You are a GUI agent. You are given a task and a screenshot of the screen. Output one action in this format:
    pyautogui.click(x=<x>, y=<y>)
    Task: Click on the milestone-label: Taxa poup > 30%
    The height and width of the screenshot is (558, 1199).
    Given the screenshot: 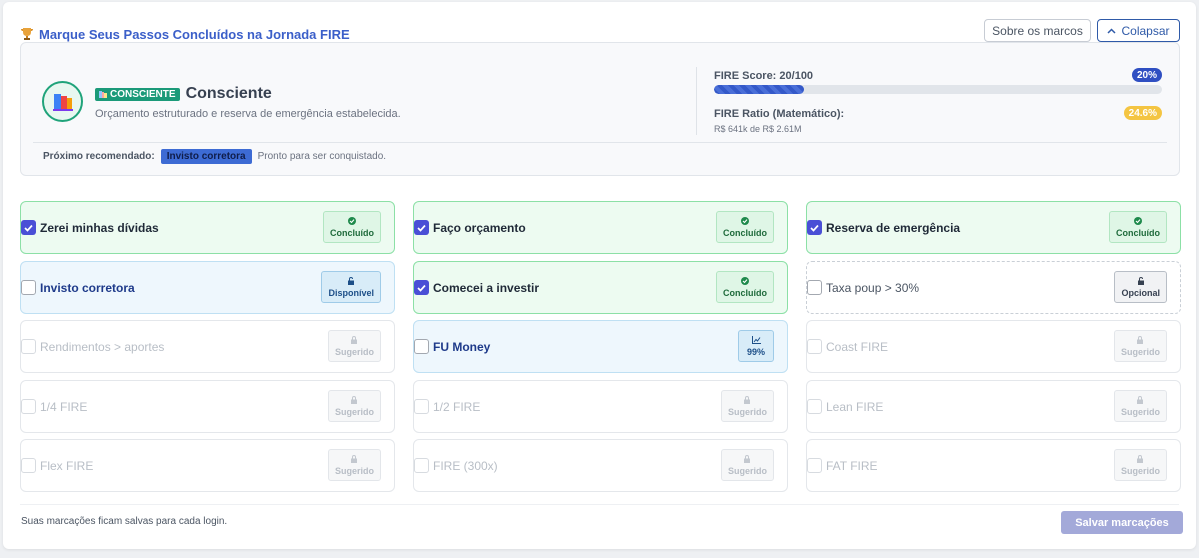 What is the action you would take?
    pyautogui.click(x=873, y=287)
    